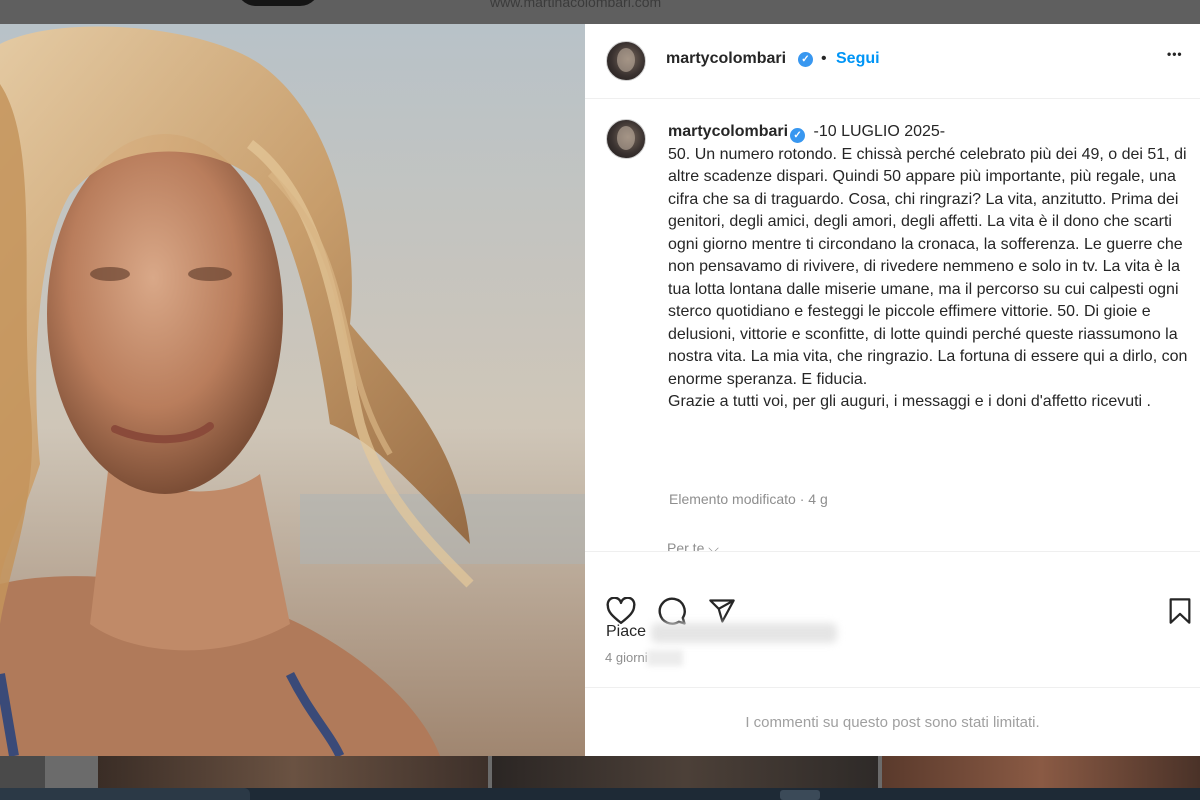 The height and width of the screenshot is (800, 1200). Describe the element at coordinates (722, 611) in the screenshot. I see `share-icon` at that location.